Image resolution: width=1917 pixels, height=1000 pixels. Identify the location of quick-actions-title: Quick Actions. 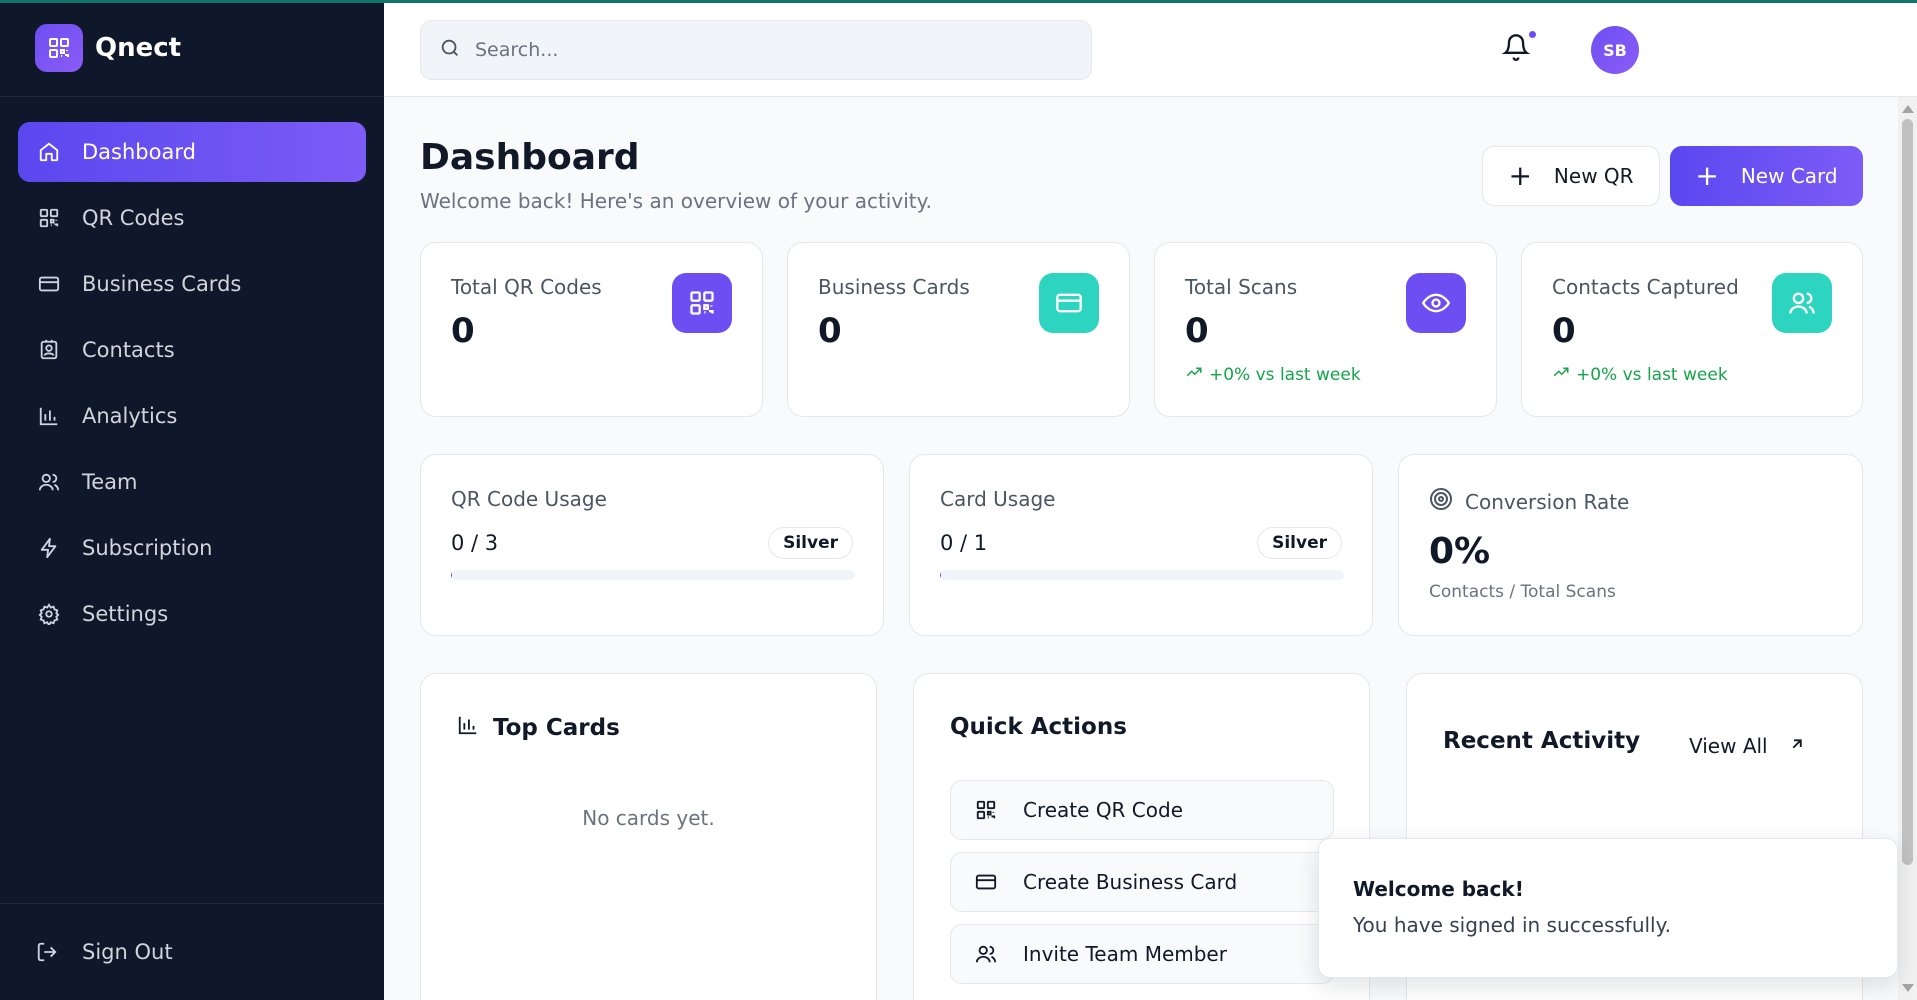
(1038, 727).